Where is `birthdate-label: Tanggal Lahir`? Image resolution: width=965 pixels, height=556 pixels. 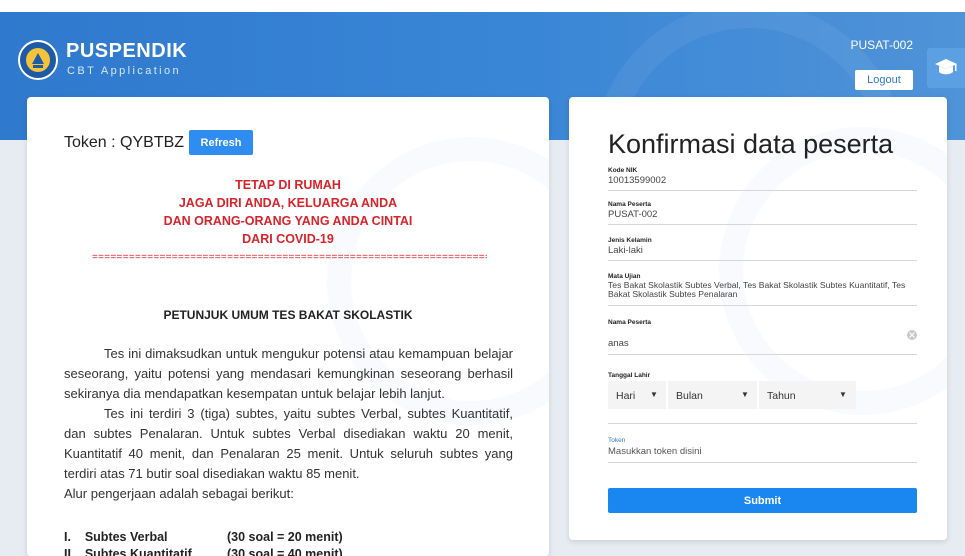
birthdate-label: Tanggal Lahir is located at coordinates (629, 375).